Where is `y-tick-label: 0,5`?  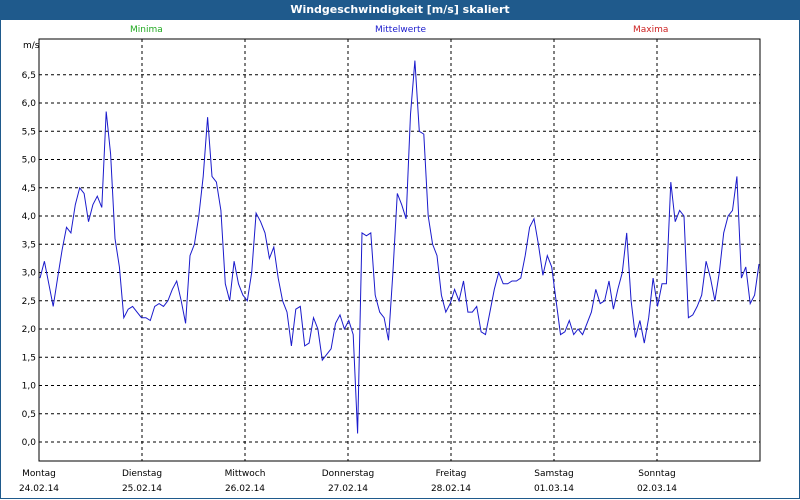 y-tick-label: 0,5 is located at coordinates (29, 415).